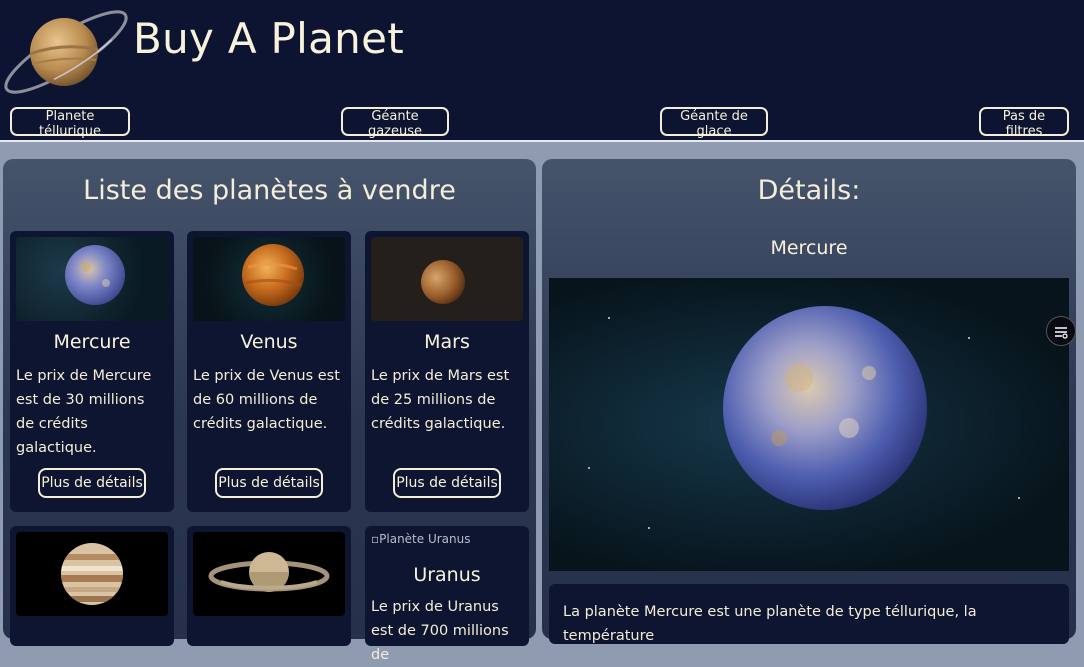 This screenshot has width=1084, height=667. I want to click on filter-gas-giant-button: Géante gazeuse, so click(395, 123).